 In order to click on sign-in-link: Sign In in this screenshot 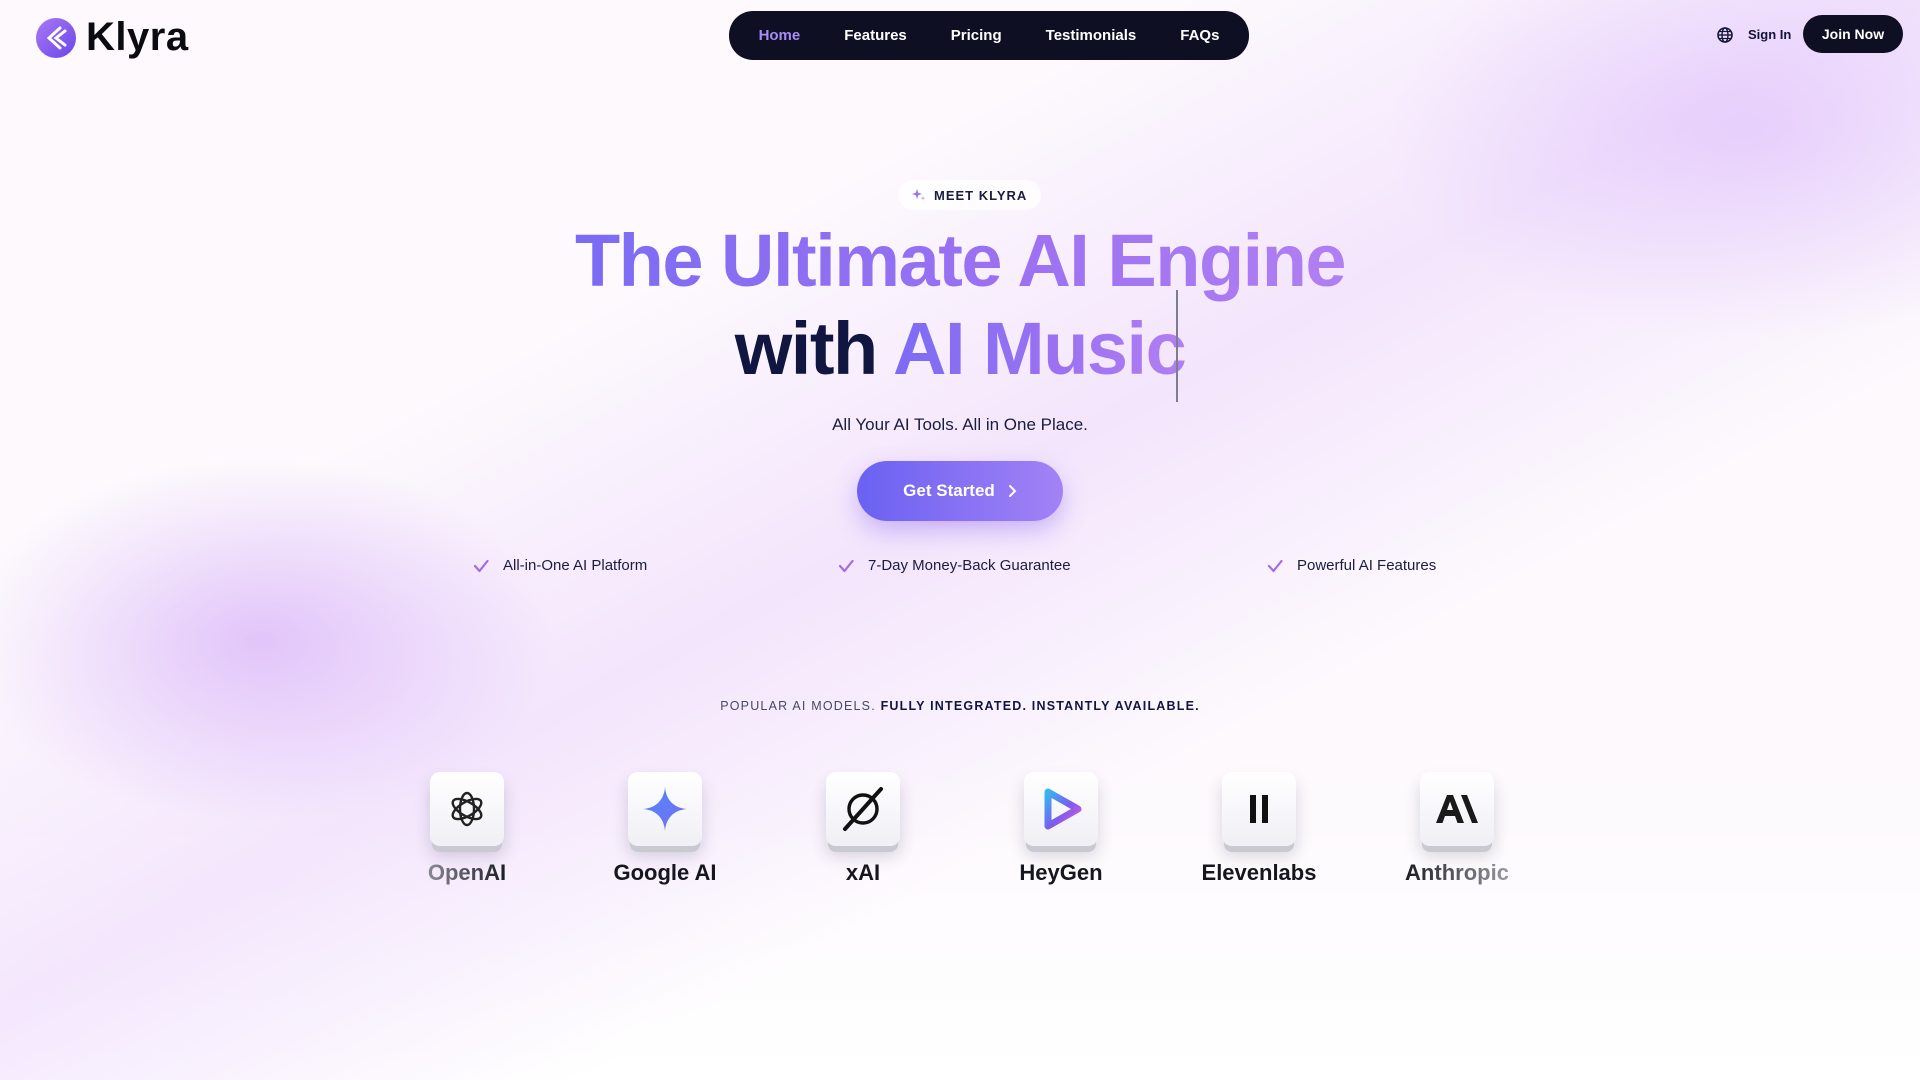, I will do `click(1769, 34)`.